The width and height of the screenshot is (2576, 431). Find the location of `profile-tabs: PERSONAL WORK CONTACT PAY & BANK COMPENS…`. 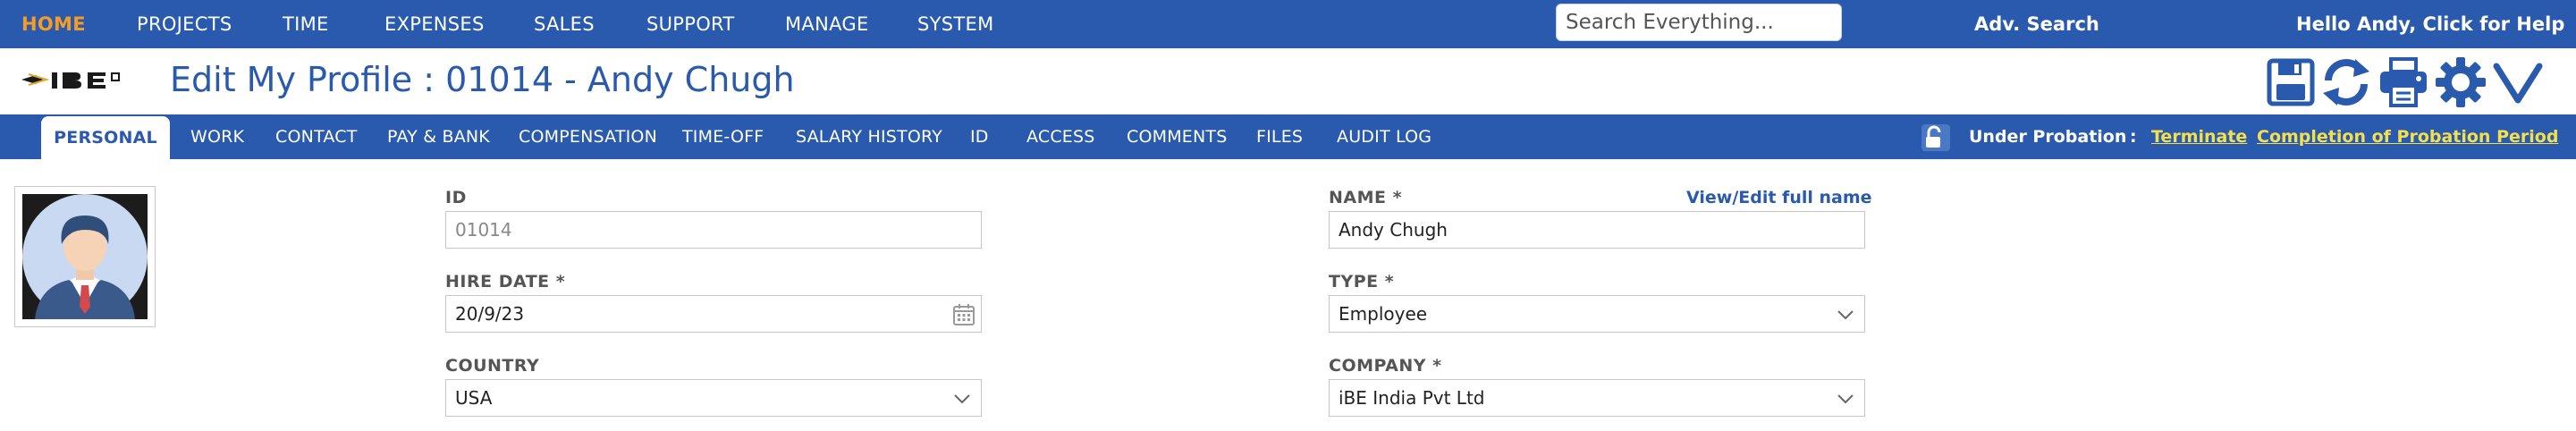

profile-tabs: PERSONAL WORK CONTACT PAY & BANK COMPENS… is located at coordinates (1288, 137).